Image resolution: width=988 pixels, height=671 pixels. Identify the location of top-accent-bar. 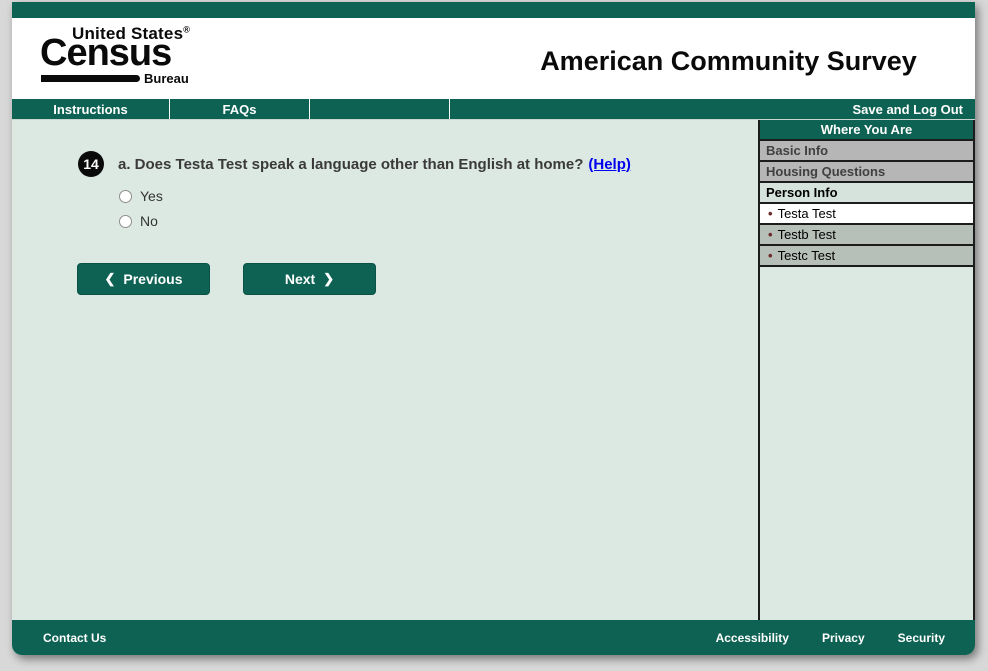
(493, 10).